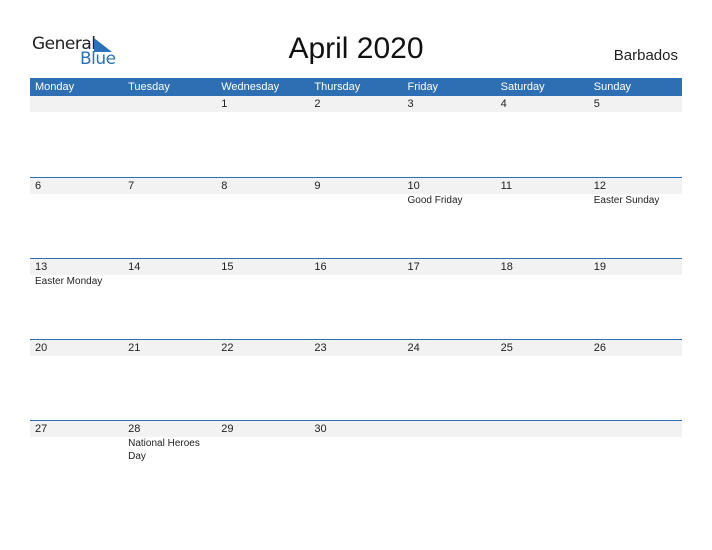 This screenshot has width=712, height=550. I want to click on day-cell: 27, so click(76, 442).